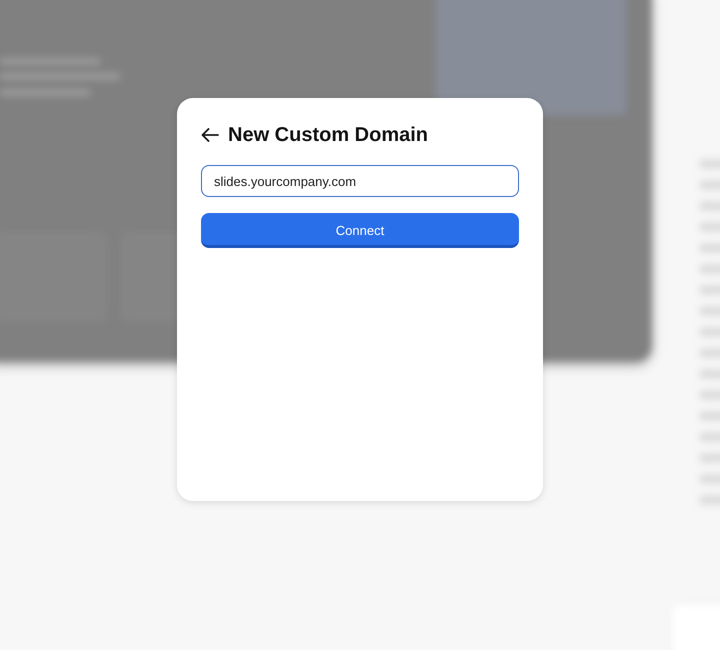  I want to click on dialog-title: New Custom Domain, so click(328, 135).